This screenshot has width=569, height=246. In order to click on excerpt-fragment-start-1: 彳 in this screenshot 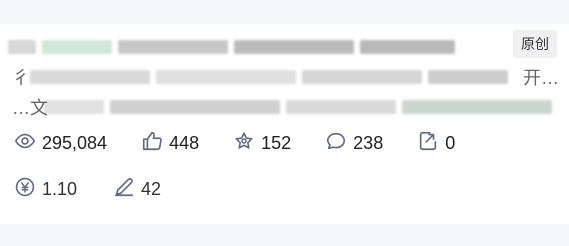, I will do `click(21, 78)`.